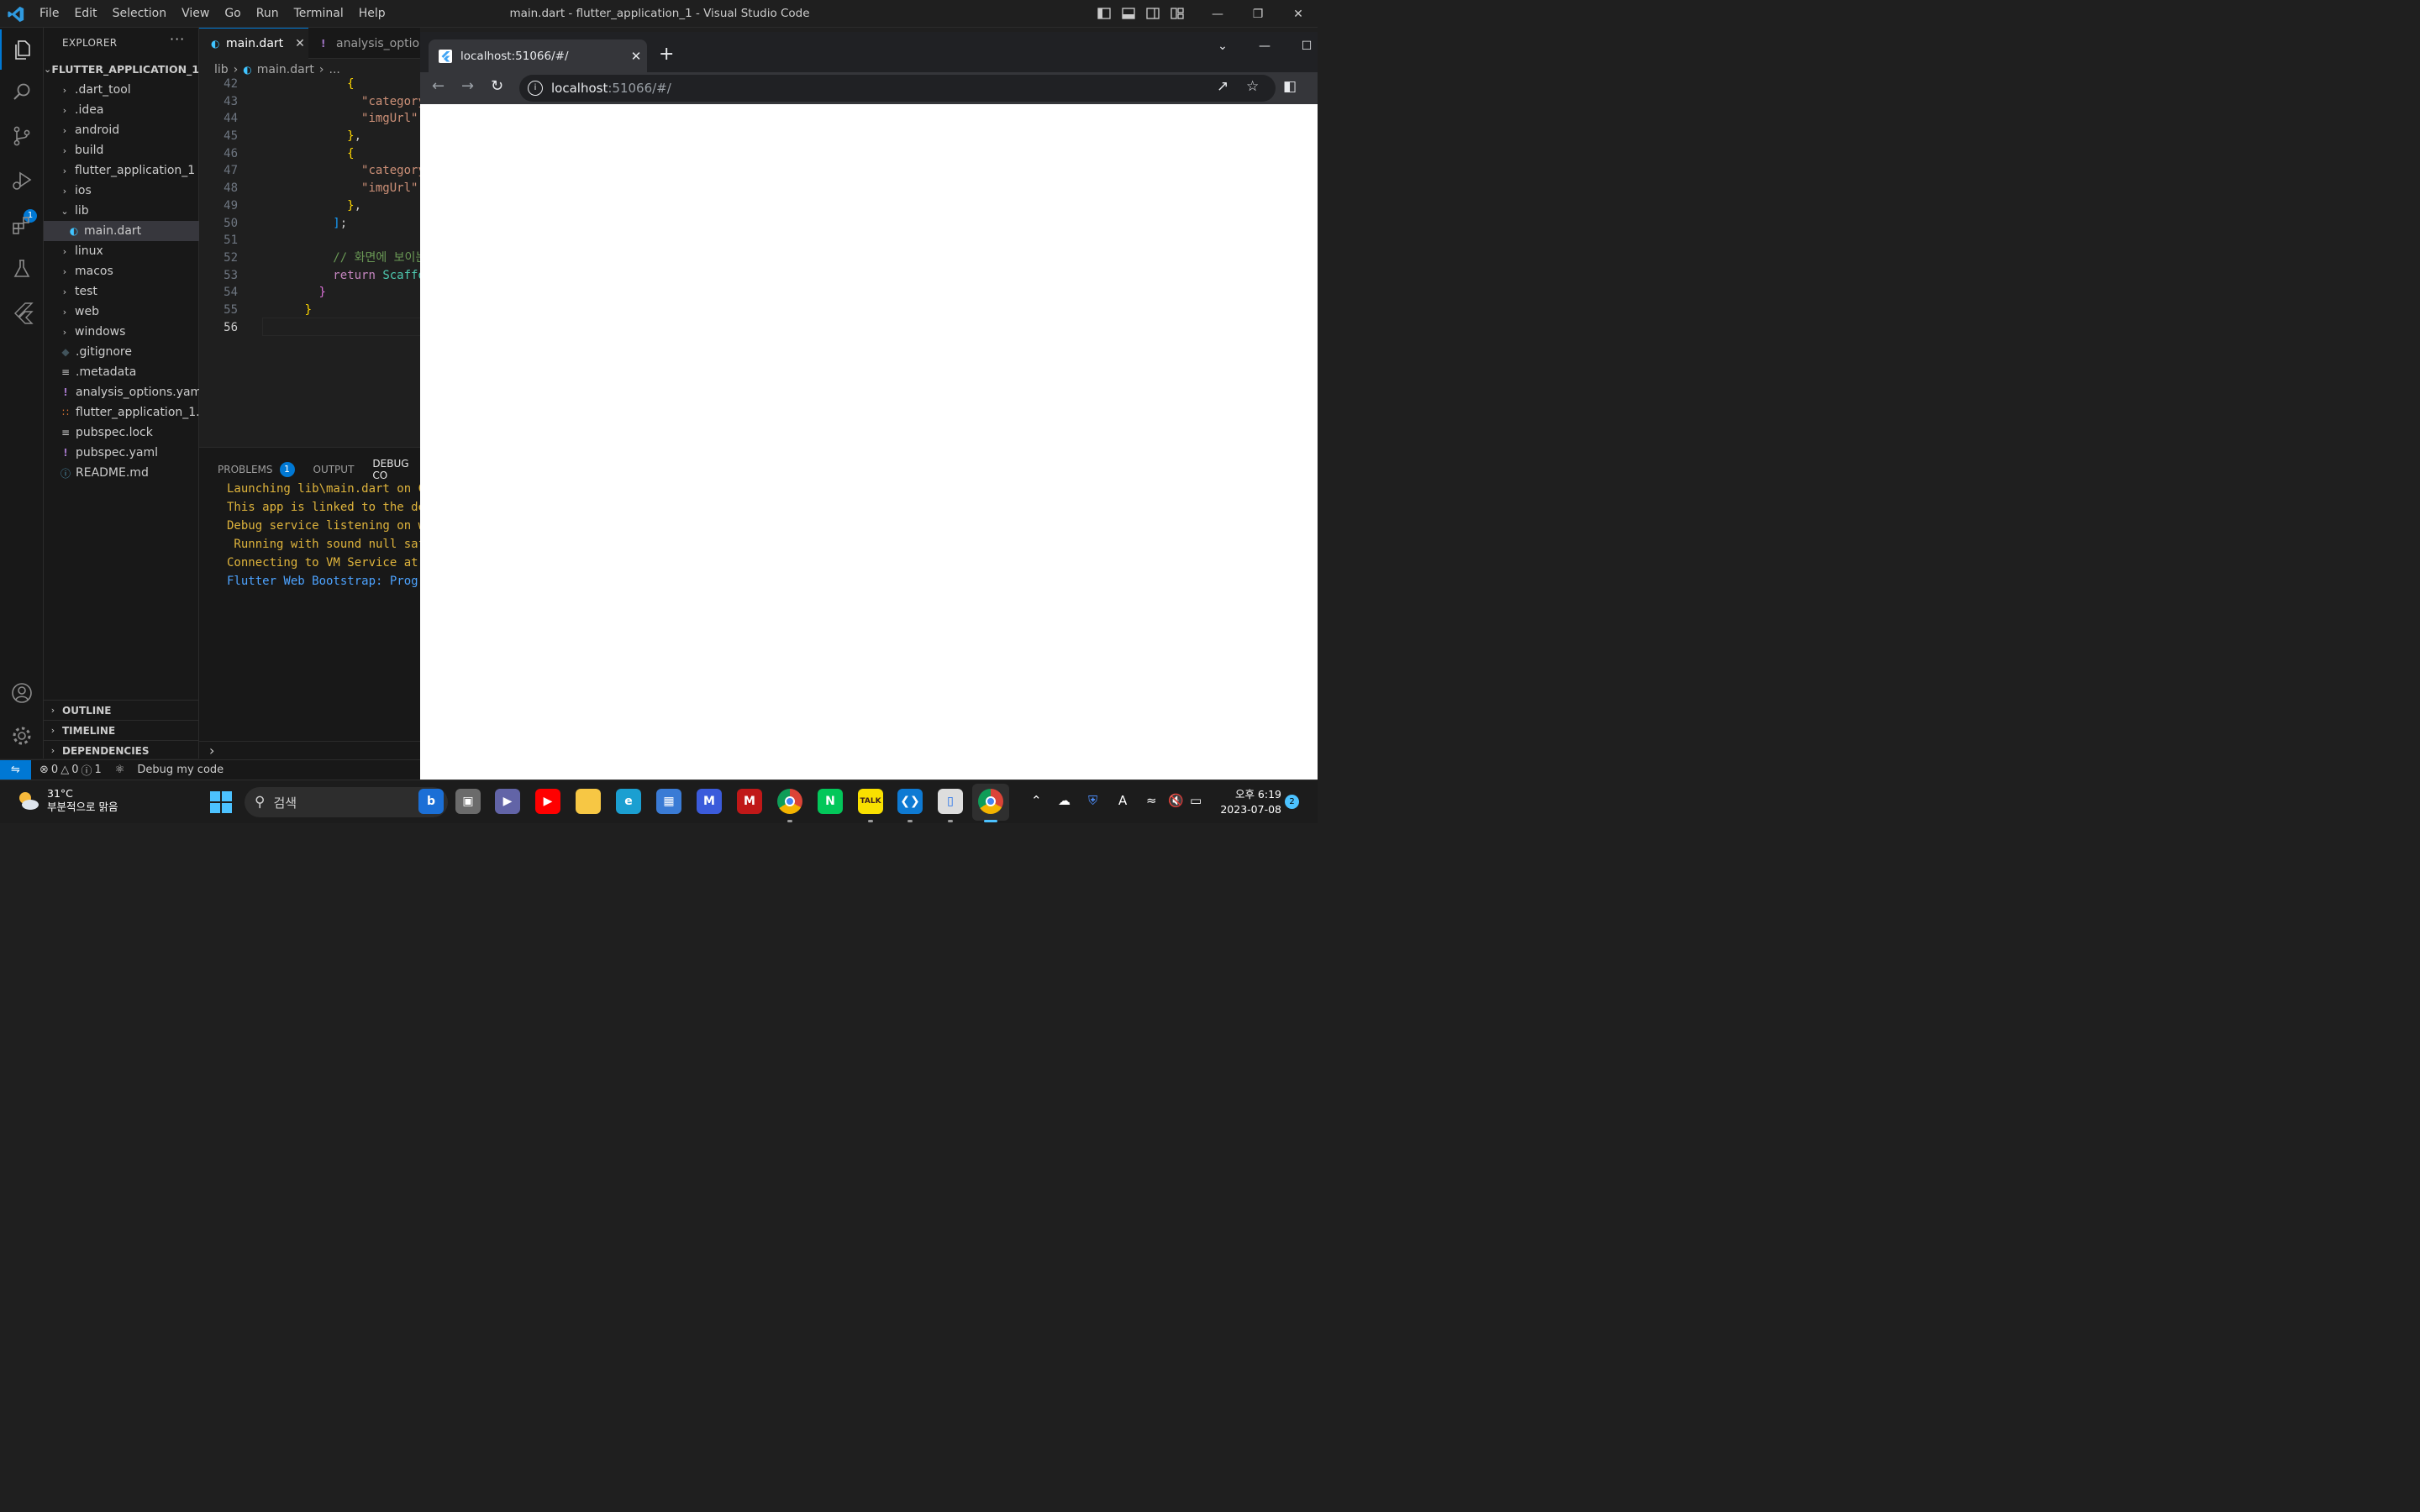 Image resolution: width=2420 pixels, height=1512 pixels. I want to click on menu-edit: Edit, so click(85, 14).